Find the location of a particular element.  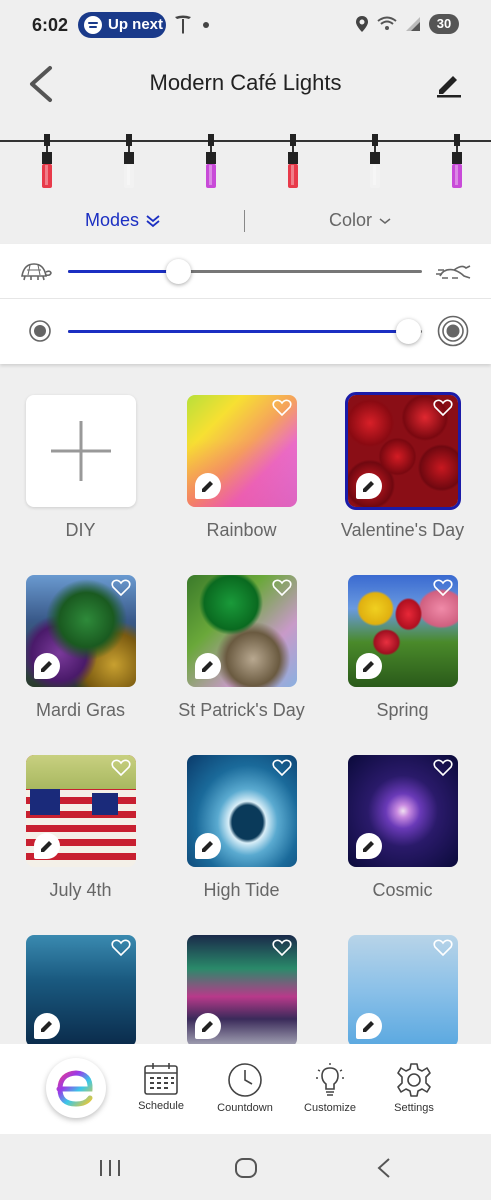

double-chevron-down-icon is located at coordinates (153, 220).